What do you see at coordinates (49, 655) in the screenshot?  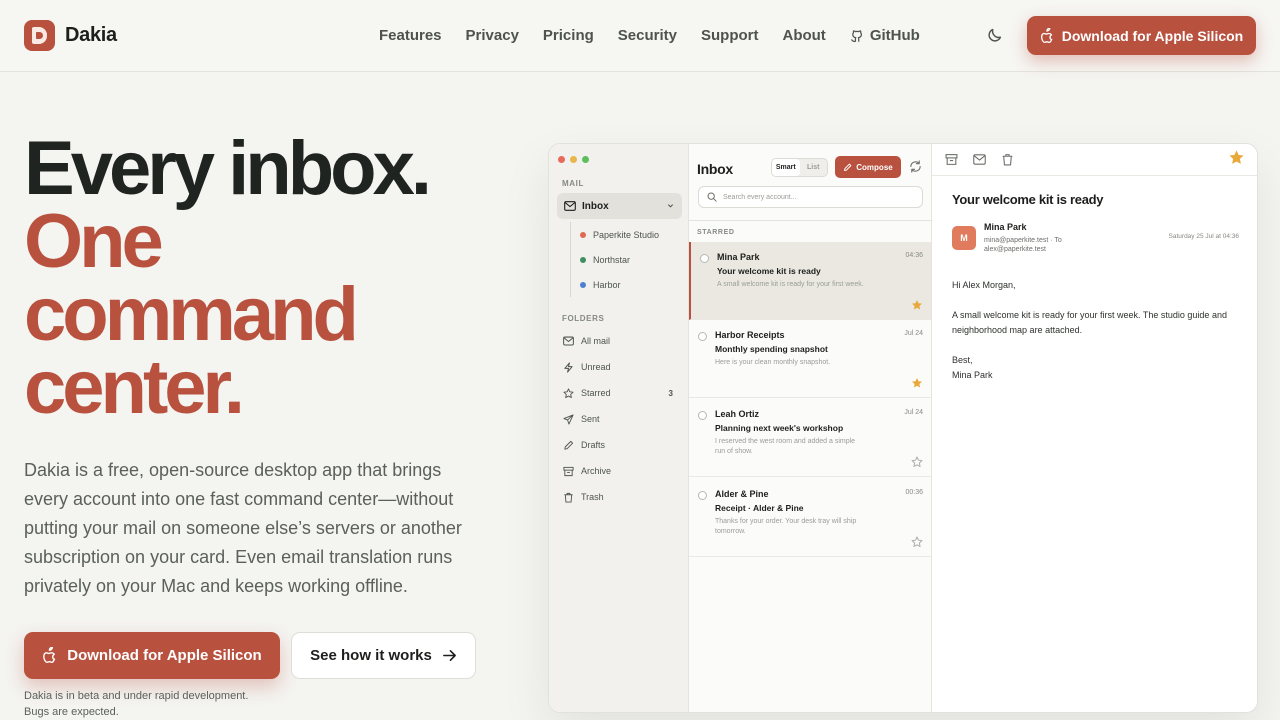 I see `apple-icon` at bounding box center [49, 655].